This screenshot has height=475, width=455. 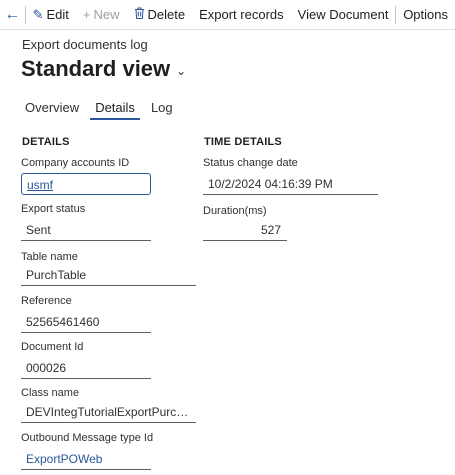 I want to click on class-name-label: Class name, so click(x=50, y=393).